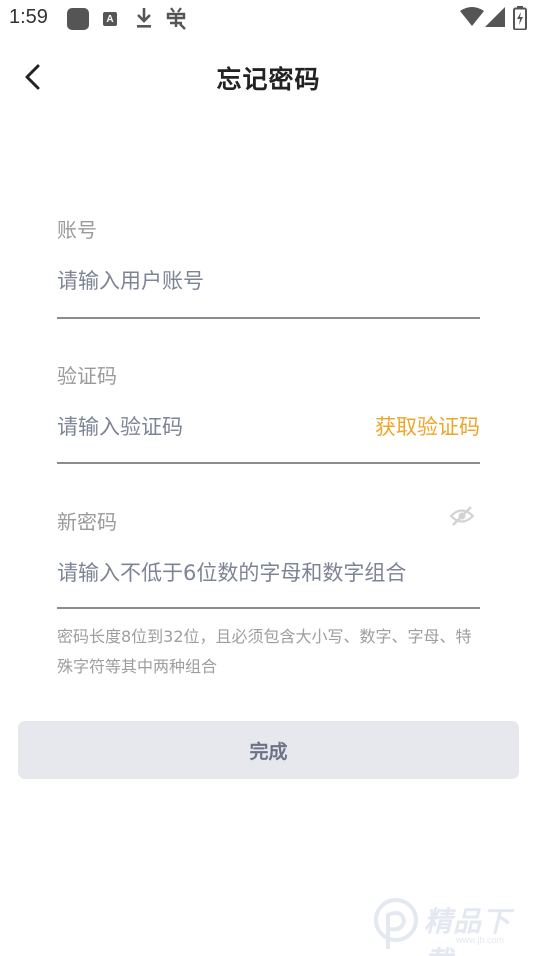  What do you see at coordinates (28, 17) in the screenshot?
I see `status-time: 1:59` at bounding box center [28, 17].